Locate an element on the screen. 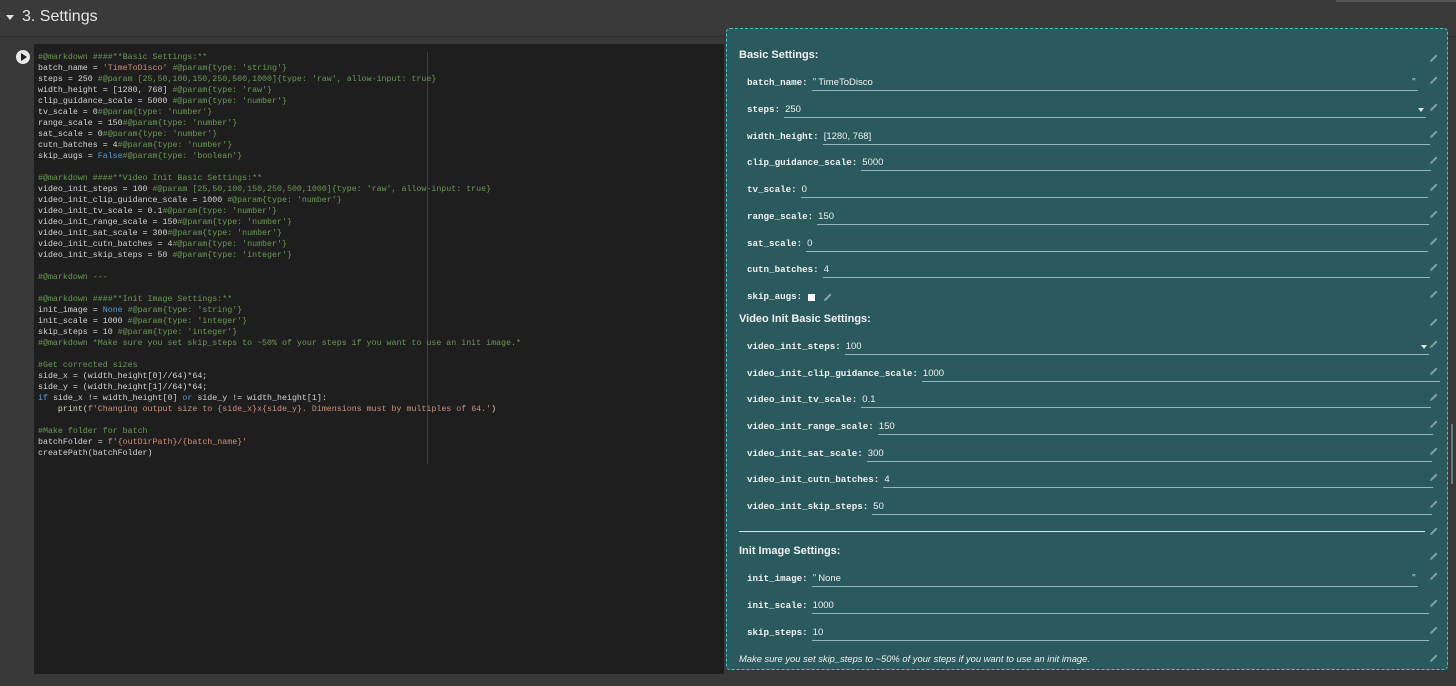 This screenshot has height=686, width=1456. init-scale-input: 1000 is located at coordinates (1120, 606).